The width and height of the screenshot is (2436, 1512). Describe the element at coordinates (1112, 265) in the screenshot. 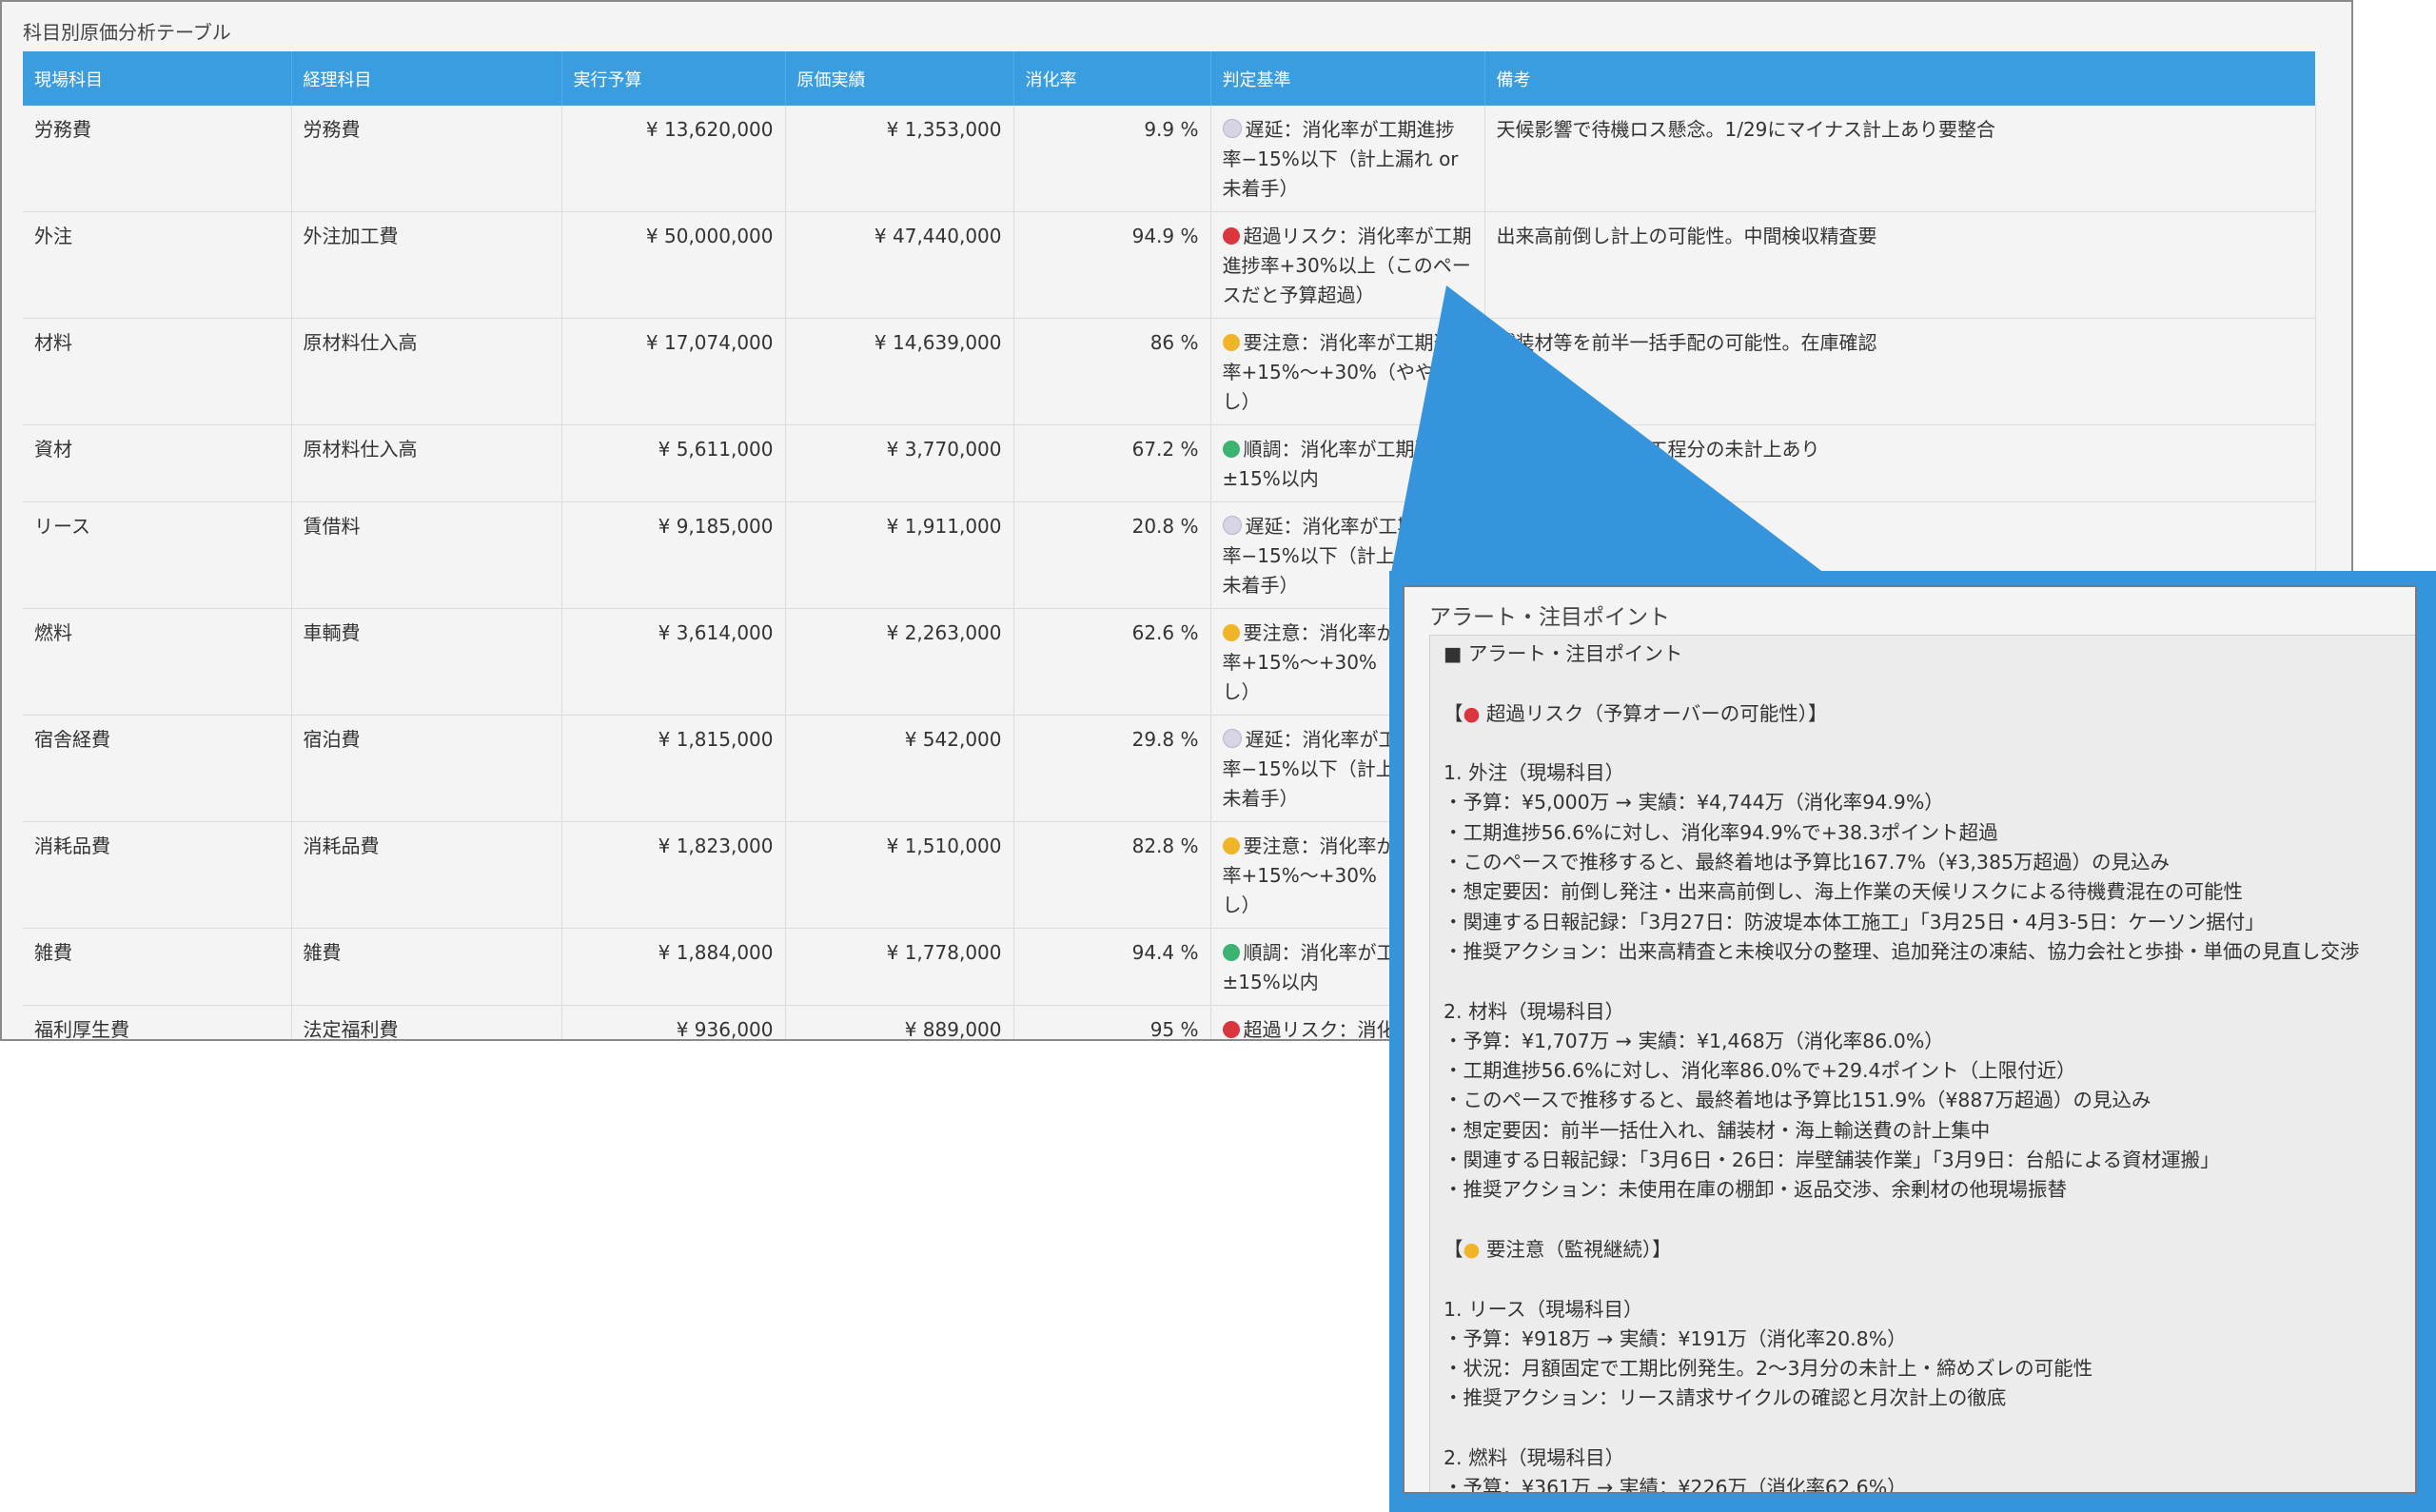

I see `cell-rate: 94.9 %` at that location.